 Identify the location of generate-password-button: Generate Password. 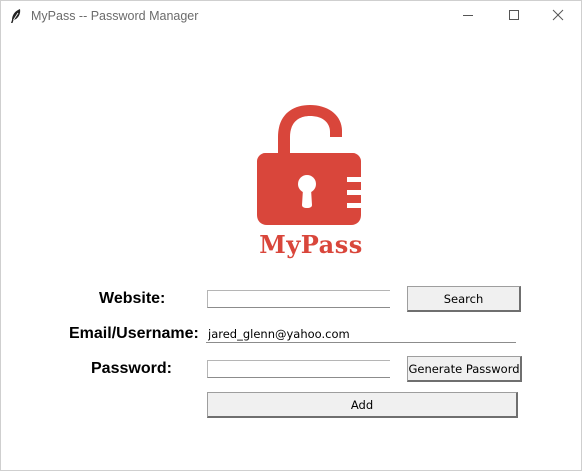
(464, 369).